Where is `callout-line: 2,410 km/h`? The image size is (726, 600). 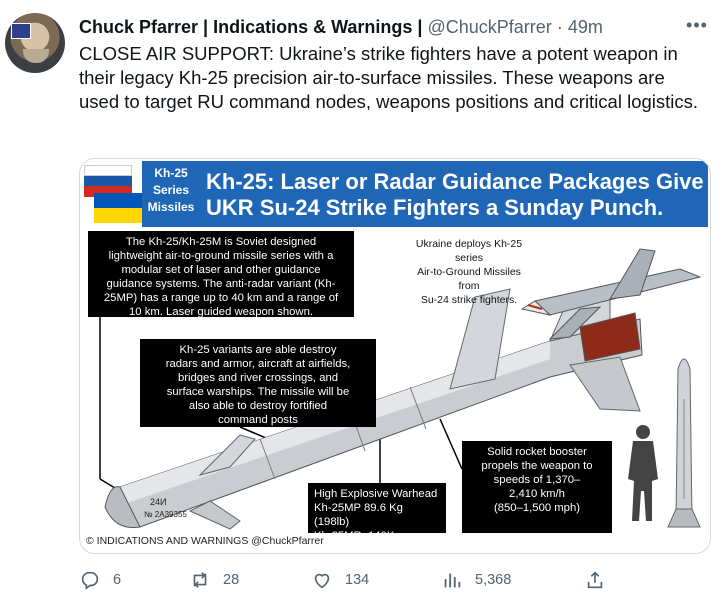 callout-line: 2,410 km/h is located at coordinates (537, 494).